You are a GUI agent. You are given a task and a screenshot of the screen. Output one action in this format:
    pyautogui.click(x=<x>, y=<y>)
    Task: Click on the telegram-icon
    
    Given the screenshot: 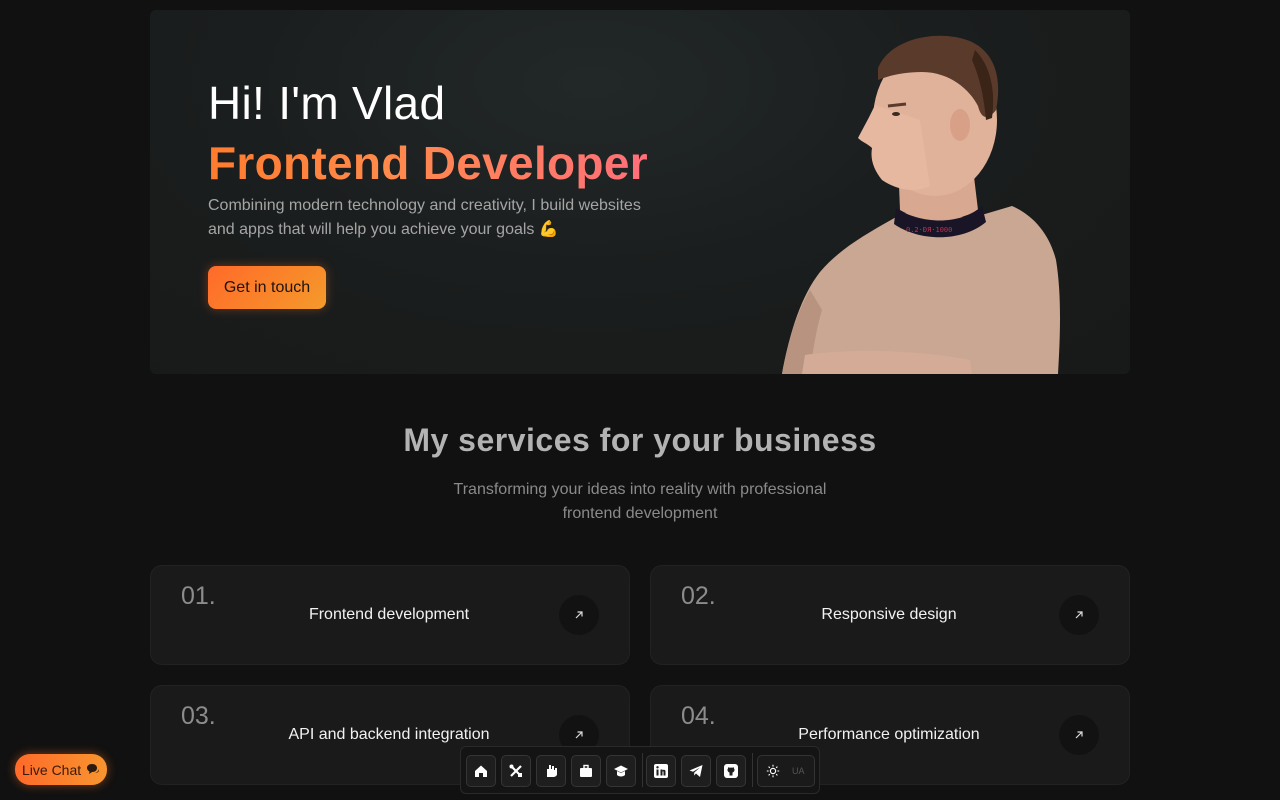 What is the action you would take?
    pyautogui.click(x=696, y=771)
    